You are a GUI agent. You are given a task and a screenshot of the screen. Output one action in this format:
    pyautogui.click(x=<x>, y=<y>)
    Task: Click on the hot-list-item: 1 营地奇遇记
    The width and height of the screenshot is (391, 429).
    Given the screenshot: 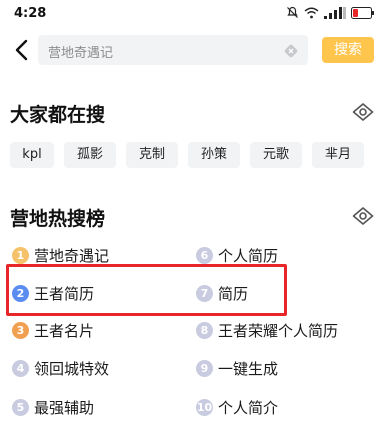 What is the action you would take?
    pyautogui.click(x=60, y=255)
    